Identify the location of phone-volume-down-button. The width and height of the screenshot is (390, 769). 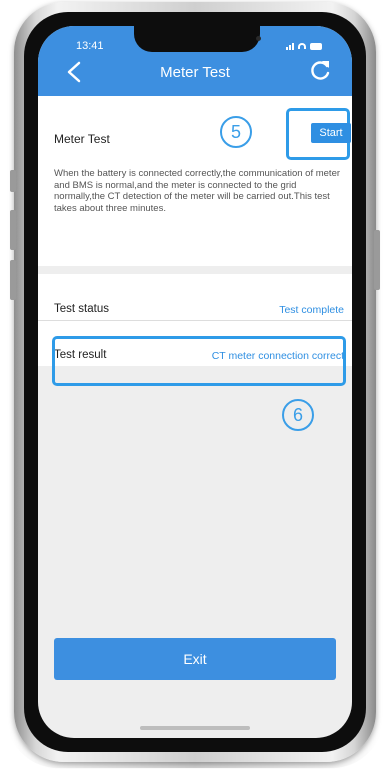
(13, 280).